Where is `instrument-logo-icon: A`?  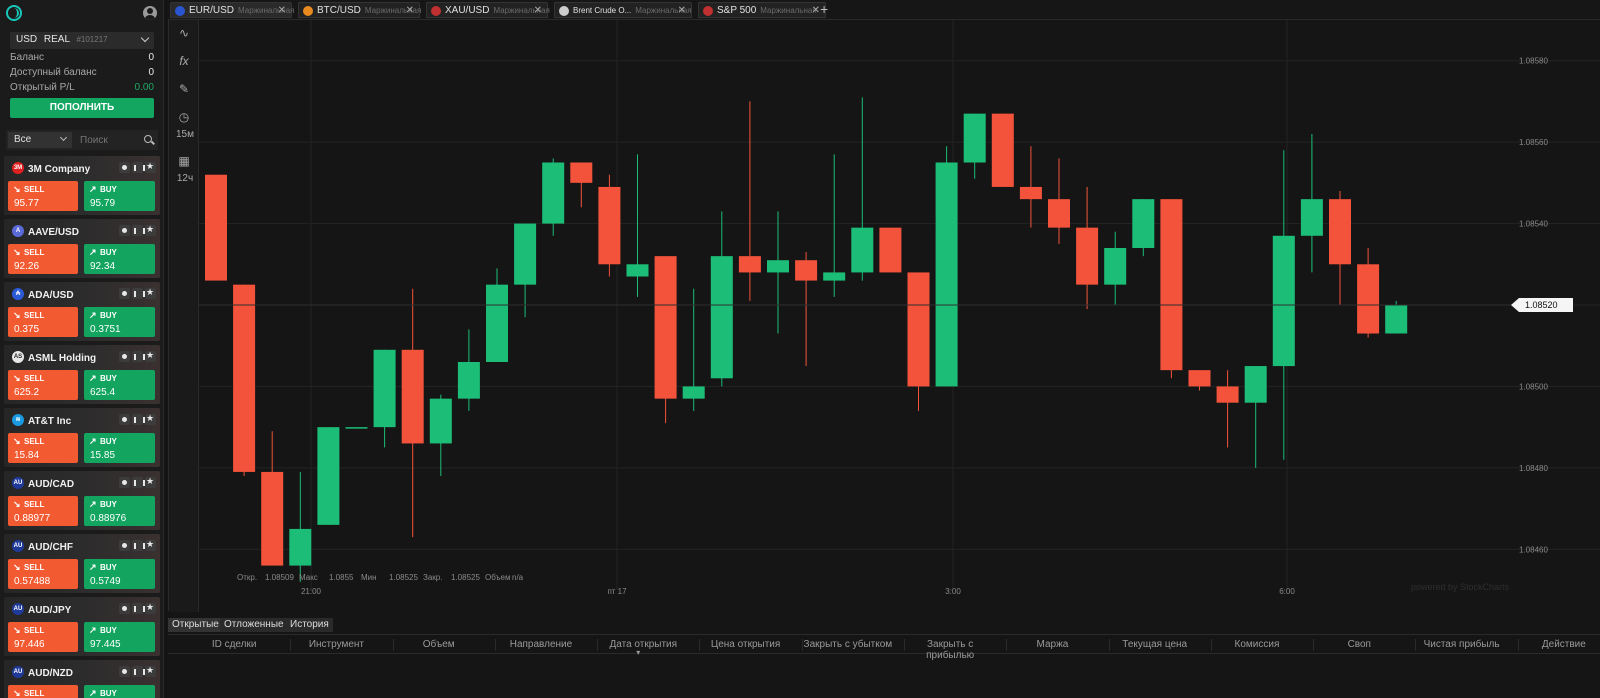
instrument-logo-icon: A is located at coordinates (18, 231).